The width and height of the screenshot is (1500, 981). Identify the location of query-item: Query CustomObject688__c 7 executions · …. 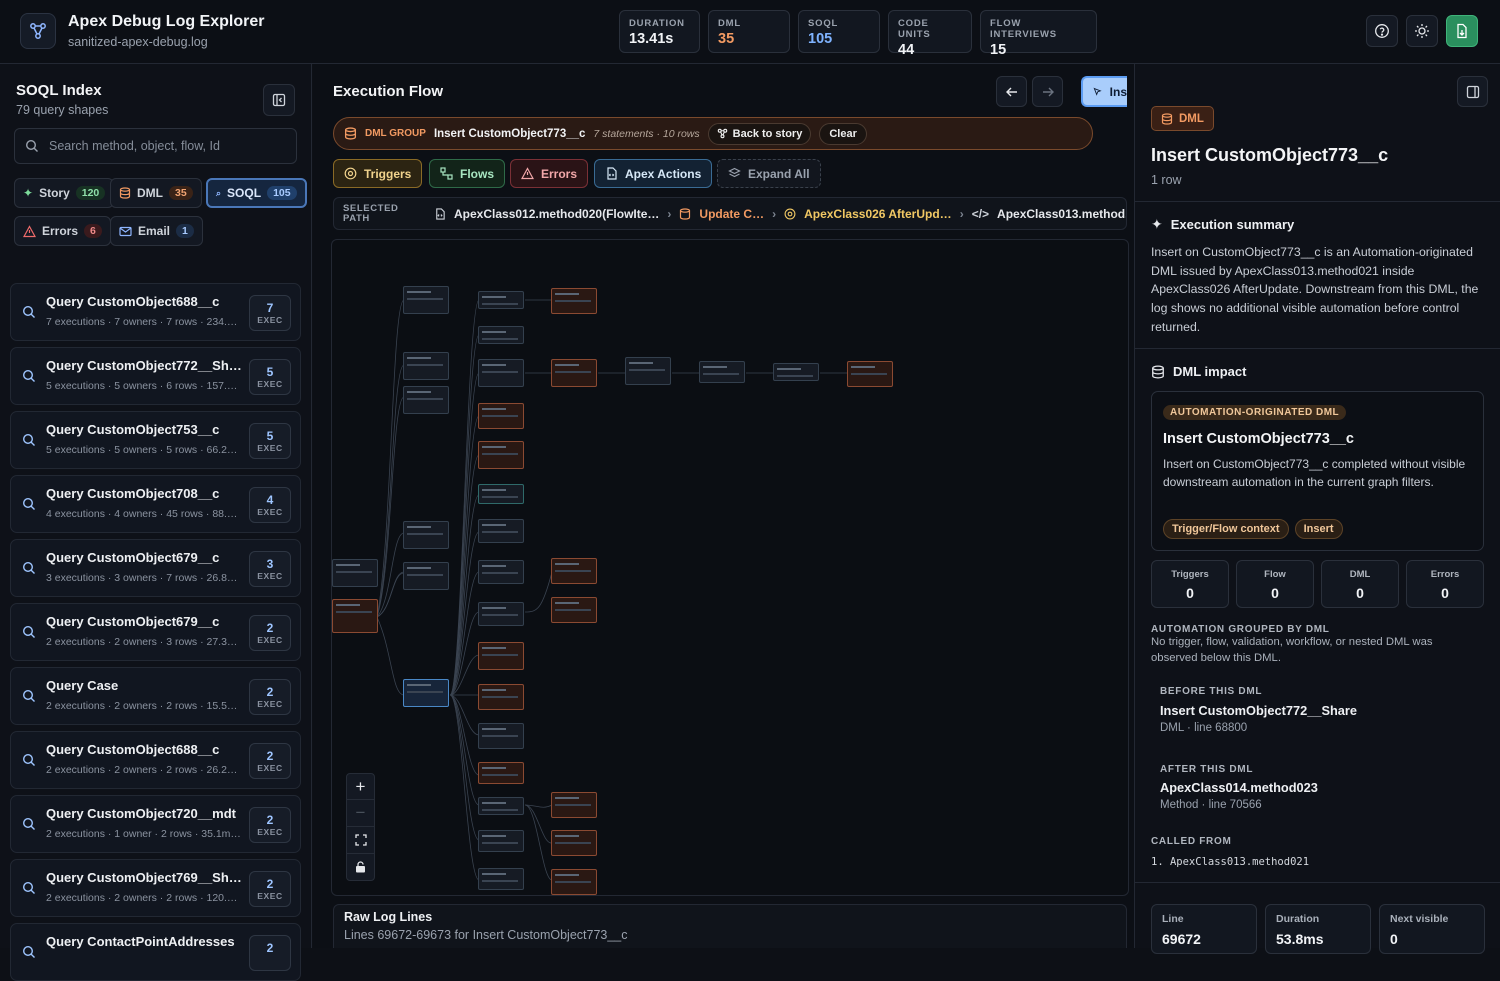
(155, 312).